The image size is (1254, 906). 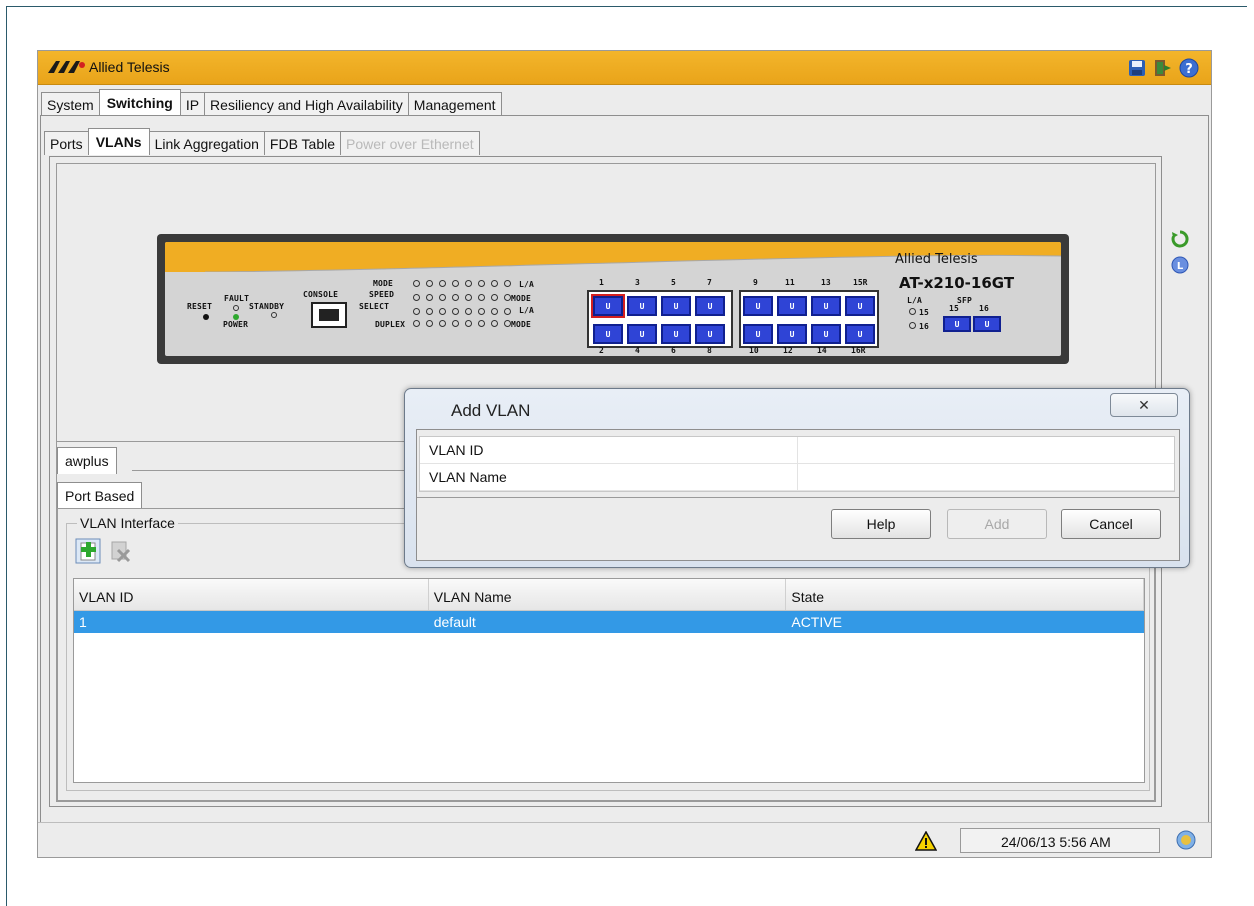 What do you see at coordinates (957, 324) in the screenshot?
I see `sfp-port-15: U` at bounding box center [957, 324].